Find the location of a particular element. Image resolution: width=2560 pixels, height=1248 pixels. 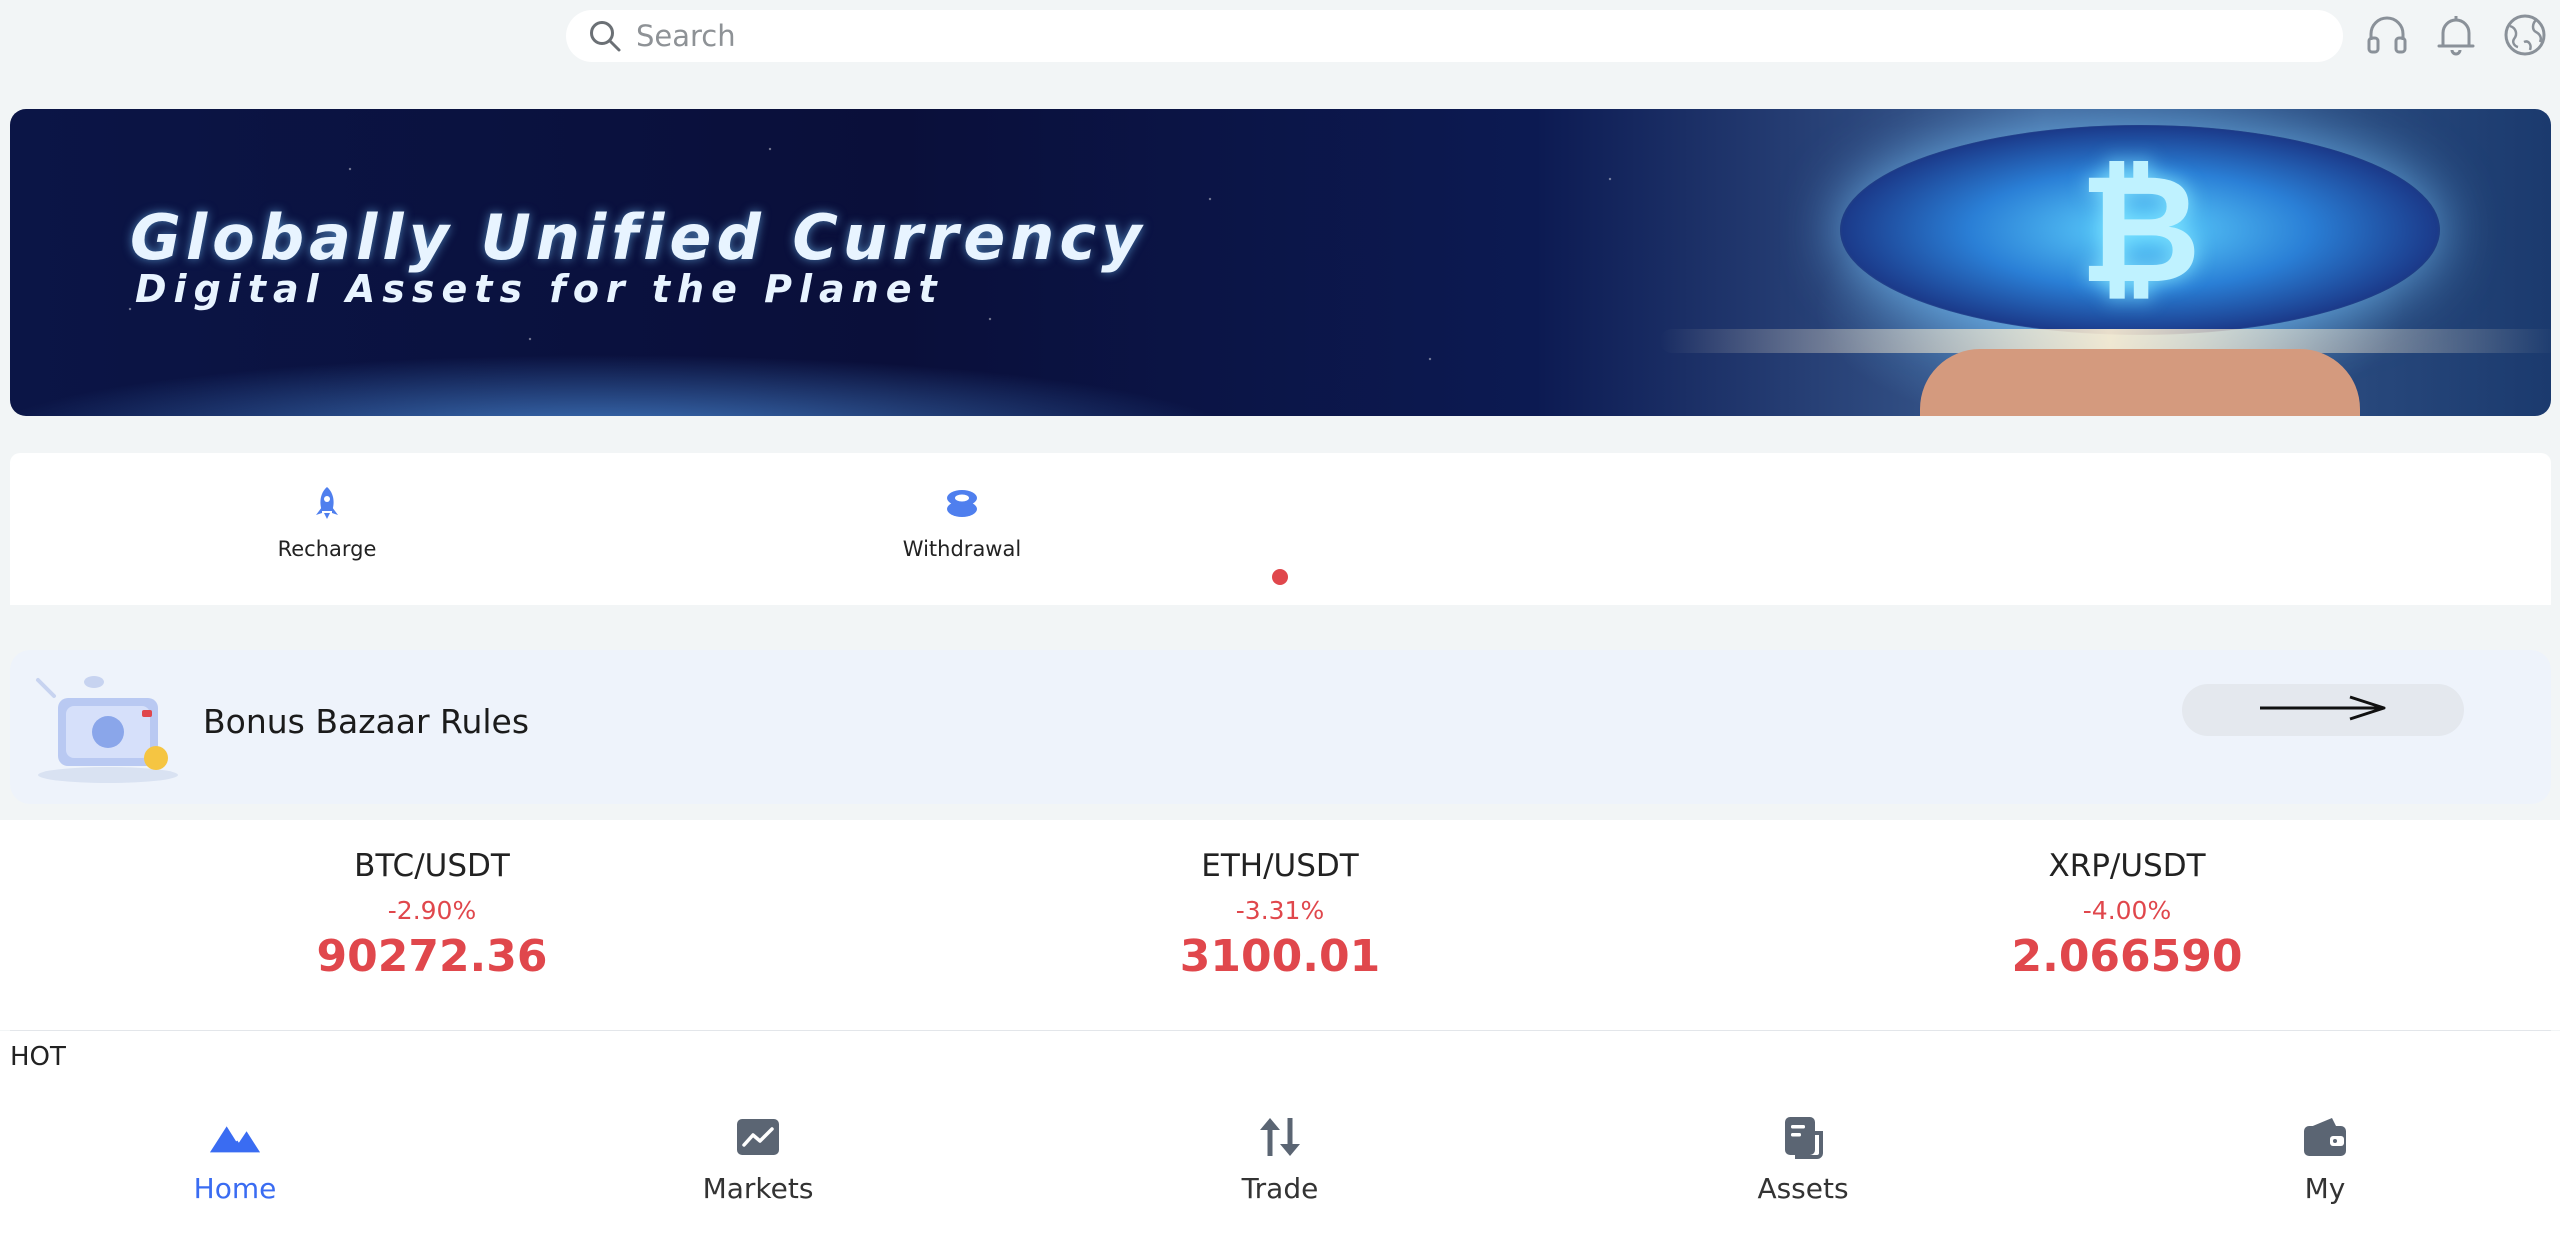

arrow-right-icon is located at coordinates (2323, 710).